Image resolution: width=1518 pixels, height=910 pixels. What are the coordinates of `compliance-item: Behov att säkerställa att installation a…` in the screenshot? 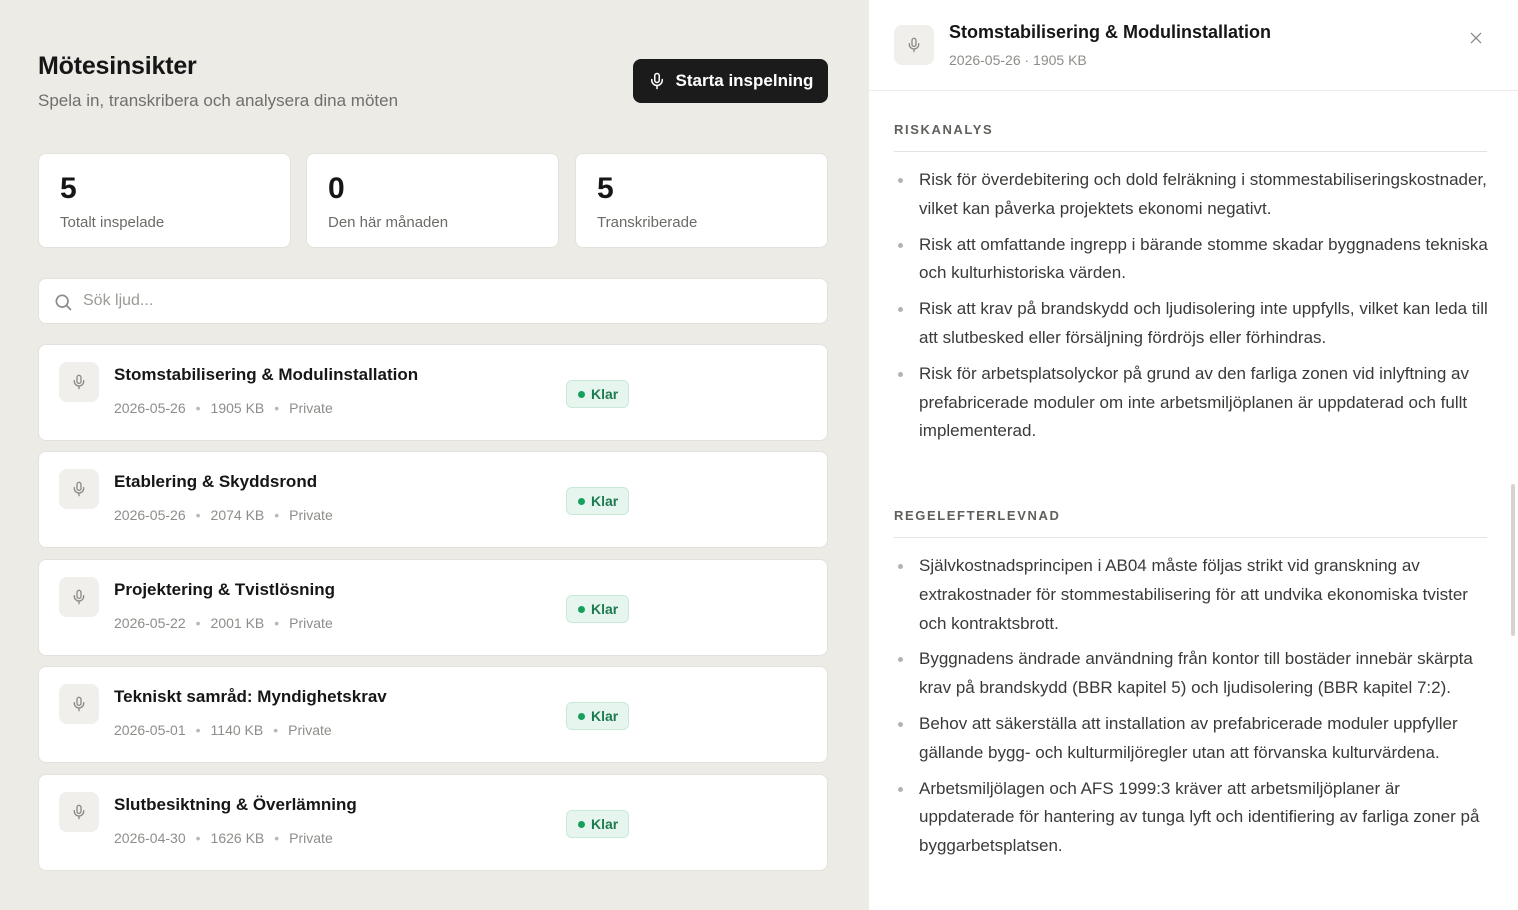 It's located at (1194, 739).